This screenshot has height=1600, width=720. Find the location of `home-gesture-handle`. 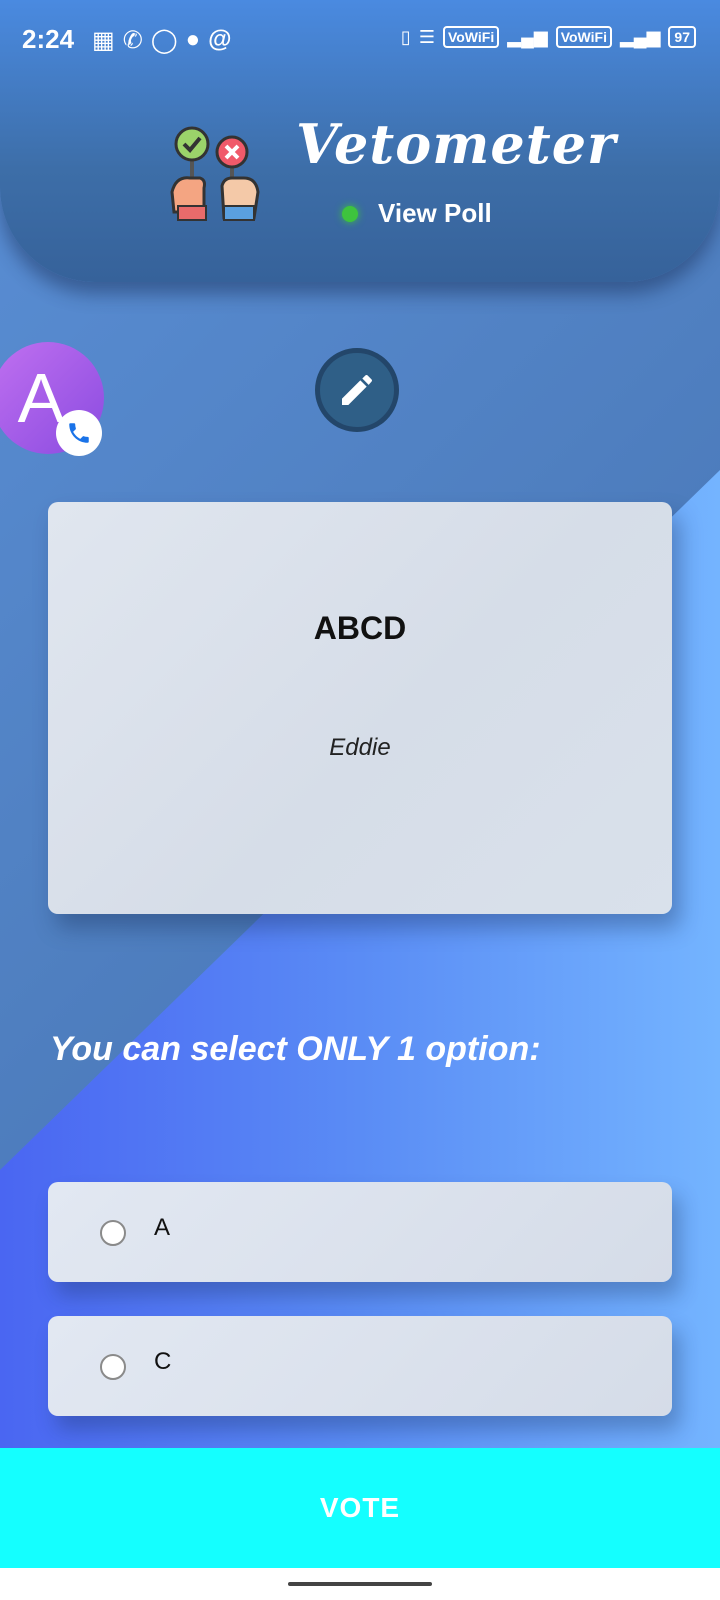

home-gesture-handle is located at coordinates (360, 1584).